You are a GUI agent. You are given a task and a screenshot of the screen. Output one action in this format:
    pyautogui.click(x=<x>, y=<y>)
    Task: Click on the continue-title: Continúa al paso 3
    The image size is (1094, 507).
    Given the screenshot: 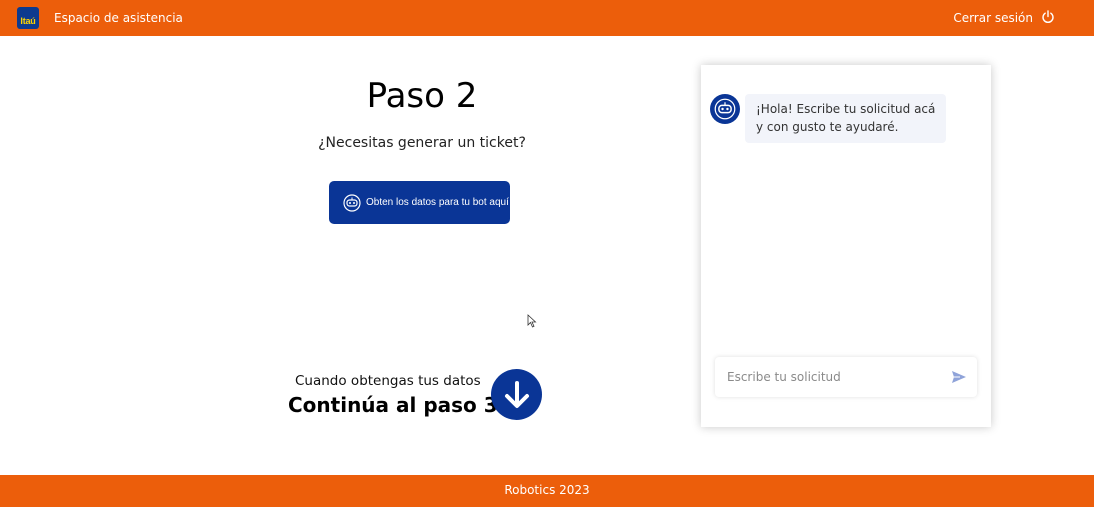 What is the action you would take?
    pyautogui.click(x=393, y=405)
    